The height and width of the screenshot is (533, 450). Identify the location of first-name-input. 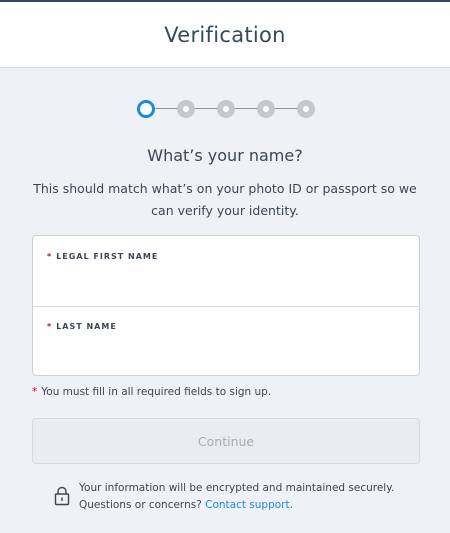
(229, 282).